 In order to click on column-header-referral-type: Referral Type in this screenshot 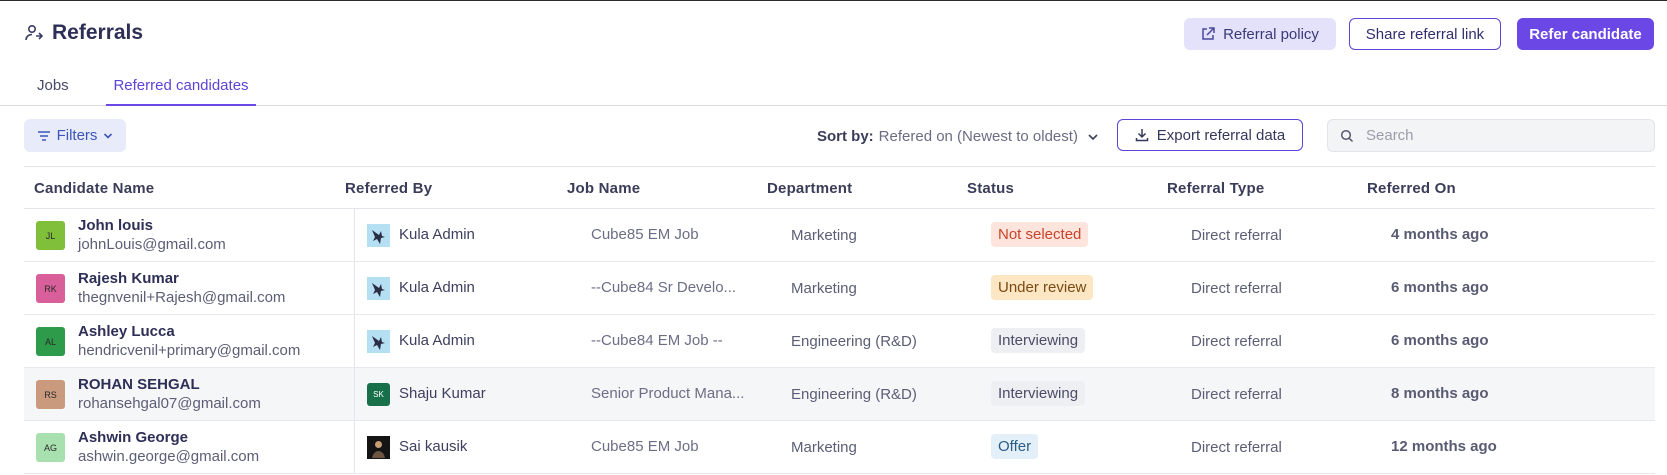, I will do `click(1215, 188)`.